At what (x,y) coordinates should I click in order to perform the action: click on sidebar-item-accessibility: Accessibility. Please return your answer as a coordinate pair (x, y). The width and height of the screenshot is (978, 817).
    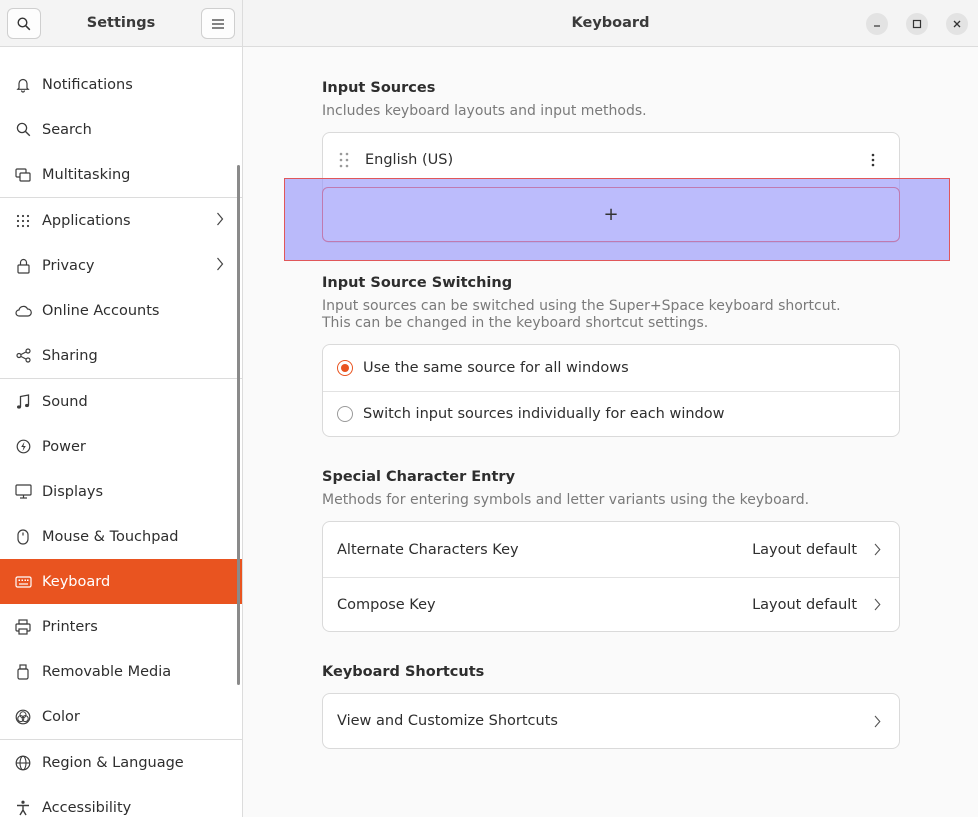
    Looking at the image, I should click on (121, 801).